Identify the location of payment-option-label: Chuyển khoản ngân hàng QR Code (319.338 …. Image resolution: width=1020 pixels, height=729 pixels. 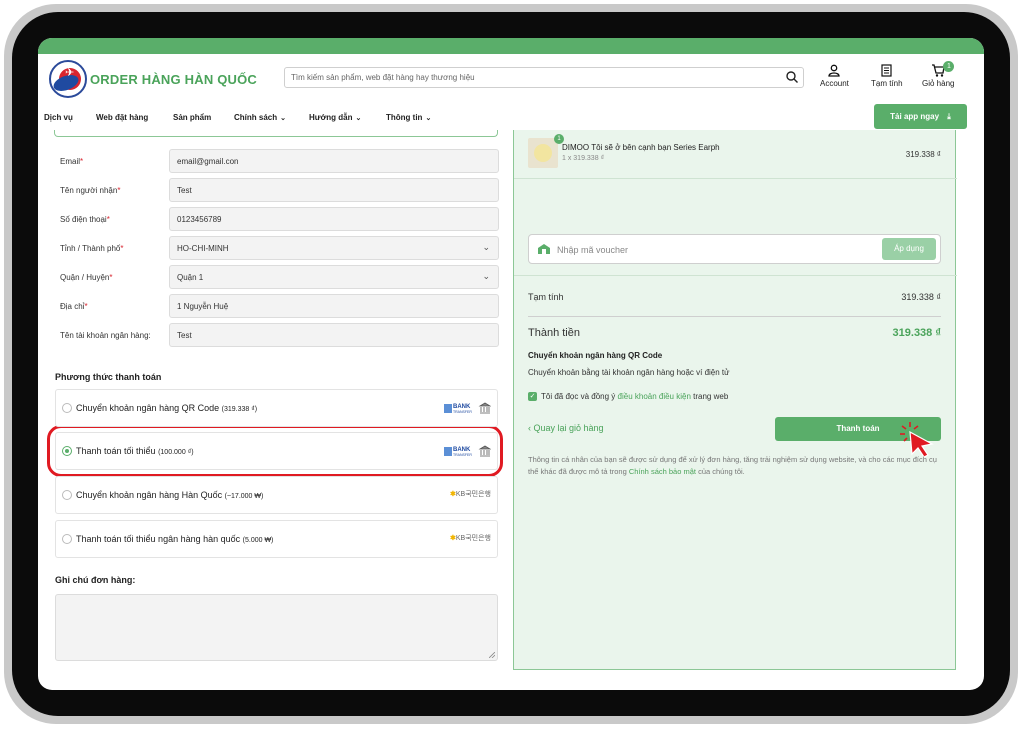
(167, 408).